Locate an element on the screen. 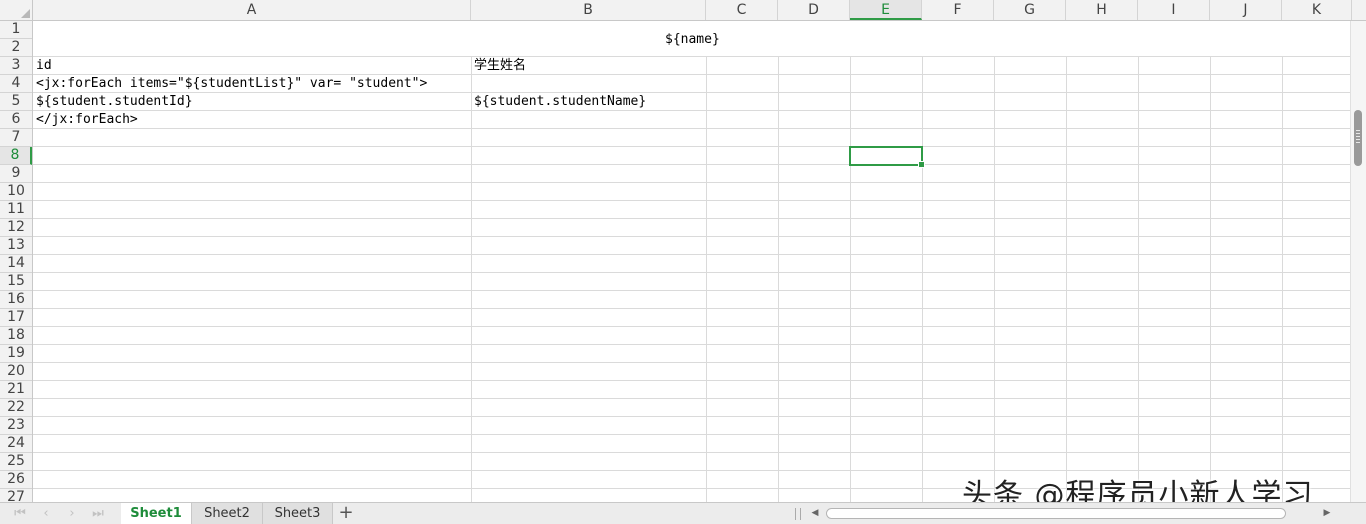 This screenshot has height=524, width=1366. row-header: 3 is located at coordinates (16, 66).